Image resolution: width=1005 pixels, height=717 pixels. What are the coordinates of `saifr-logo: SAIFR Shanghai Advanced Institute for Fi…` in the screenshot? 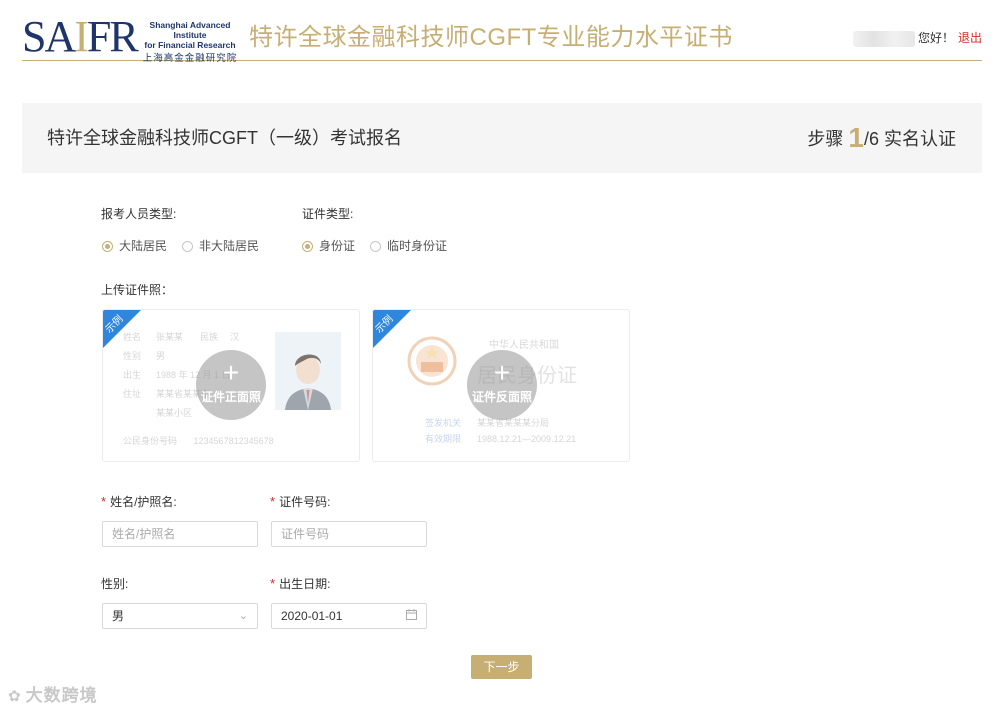 It's located at (144, 38).